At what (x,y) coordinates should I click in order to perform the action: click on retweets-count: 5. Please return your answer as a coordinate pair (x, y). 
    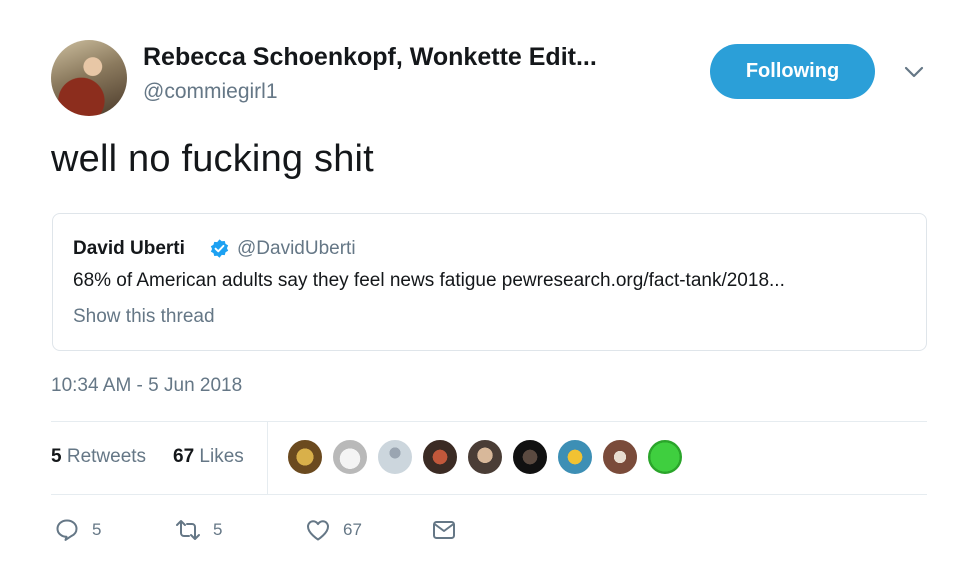
    Looking at the image, I should click on (56, 456).